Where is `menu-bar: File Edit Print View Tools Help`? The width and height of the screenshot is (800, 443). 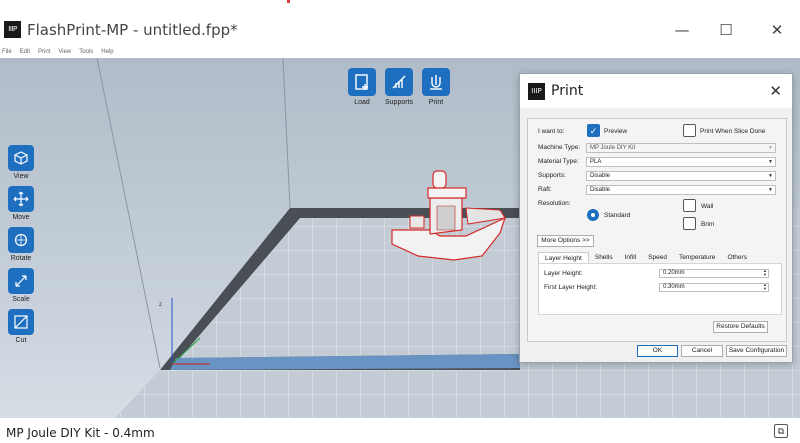 menu-bar: File Edit Print View Tools Help is located at coordinates (57, 52).